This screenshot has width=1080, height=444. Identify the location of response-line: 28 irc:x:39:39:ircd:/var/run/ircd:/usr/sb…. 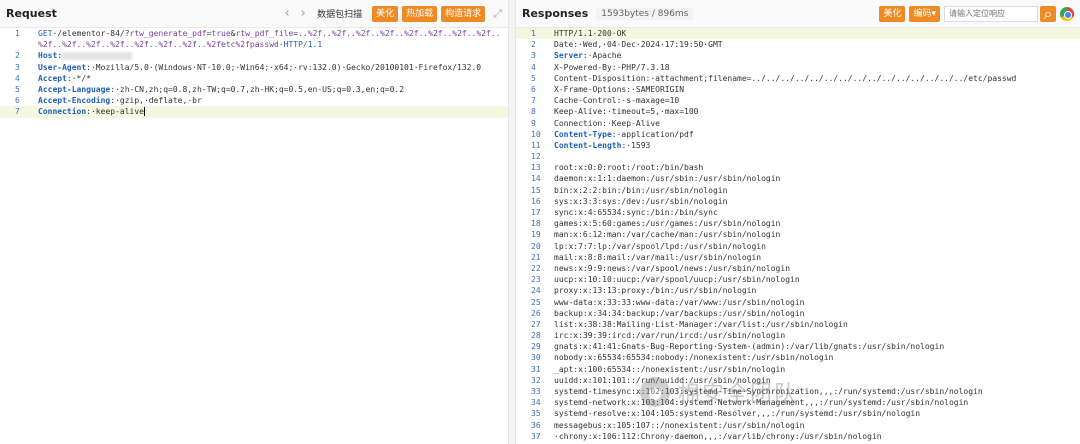
(658, 336).